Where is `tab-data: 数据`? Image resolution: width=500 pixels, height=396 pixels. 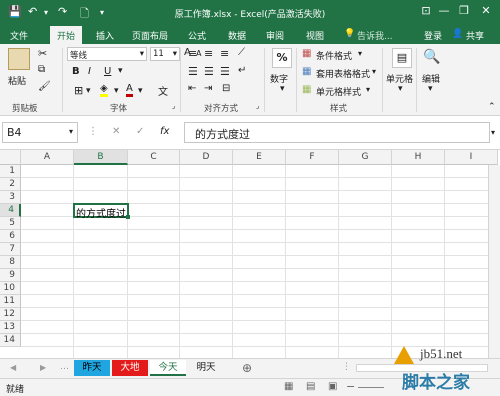 tab-data: 数据 is located at coordinates (237, 35).